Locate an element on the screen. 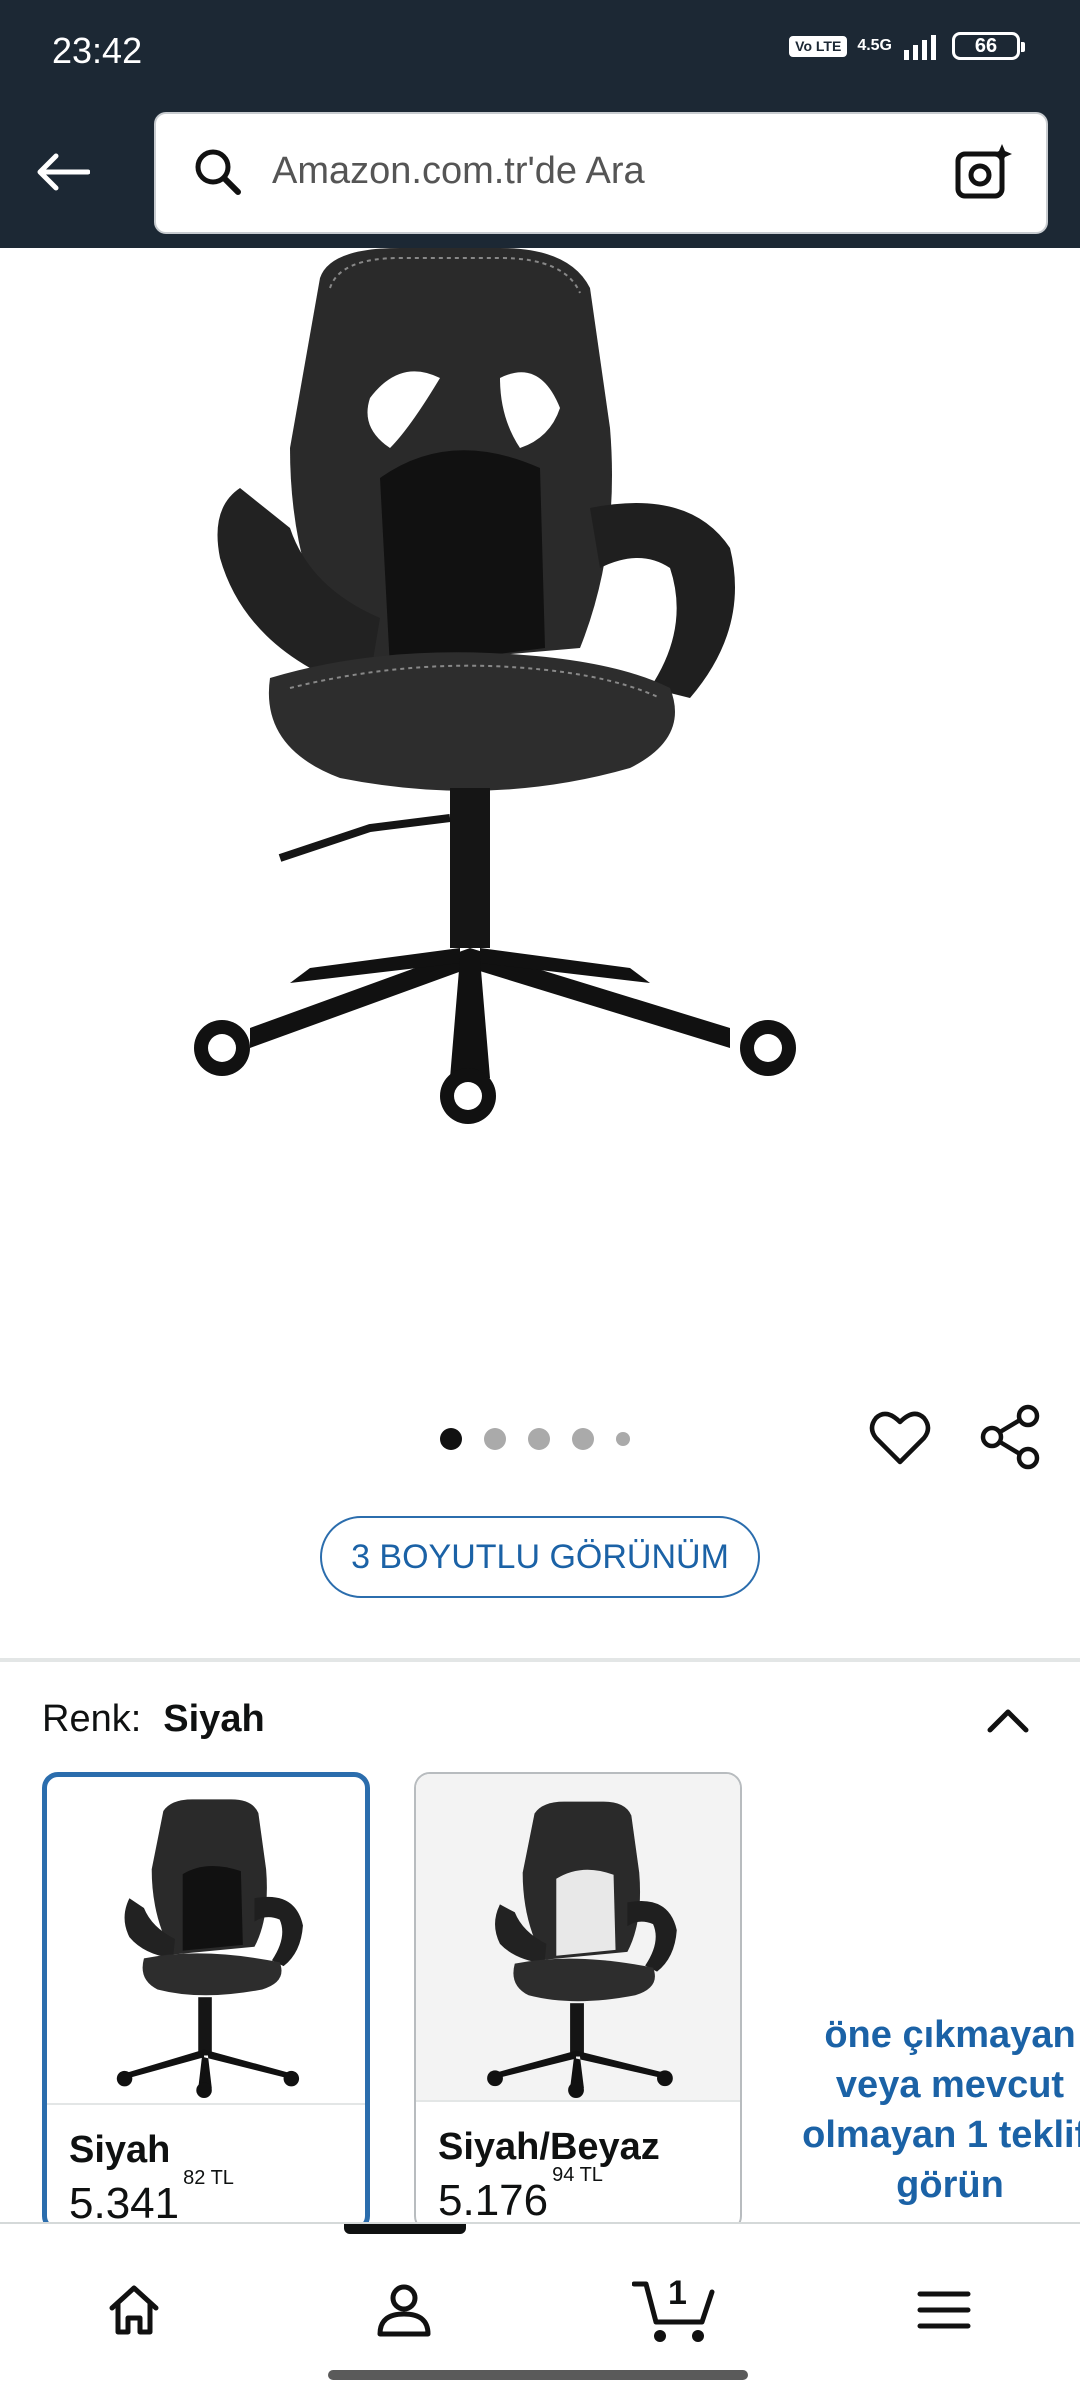  back-button is located at coordinates (62, 172).